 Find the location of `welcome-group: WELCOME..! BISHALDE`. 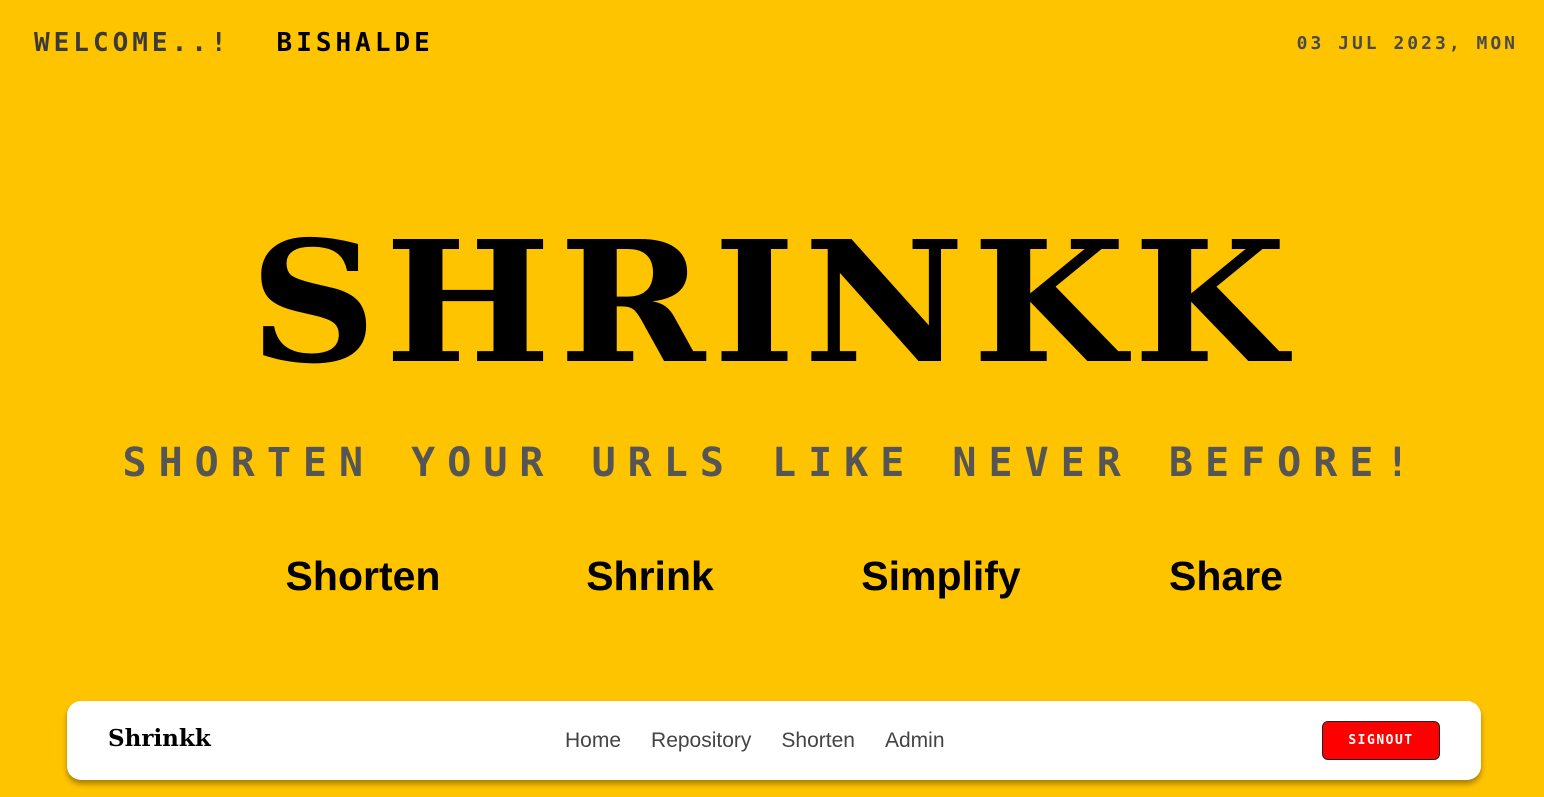

welcome-group: WELCOME..! BISHALDE is located at coordinates (234, 43).